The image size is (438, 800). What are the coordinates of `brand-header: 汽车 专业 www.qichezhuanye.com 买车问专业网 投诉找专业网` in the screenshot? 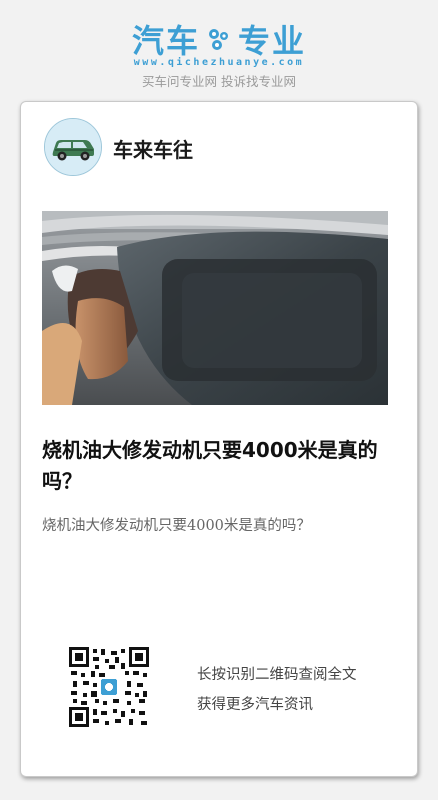 It's located at (219, 50).